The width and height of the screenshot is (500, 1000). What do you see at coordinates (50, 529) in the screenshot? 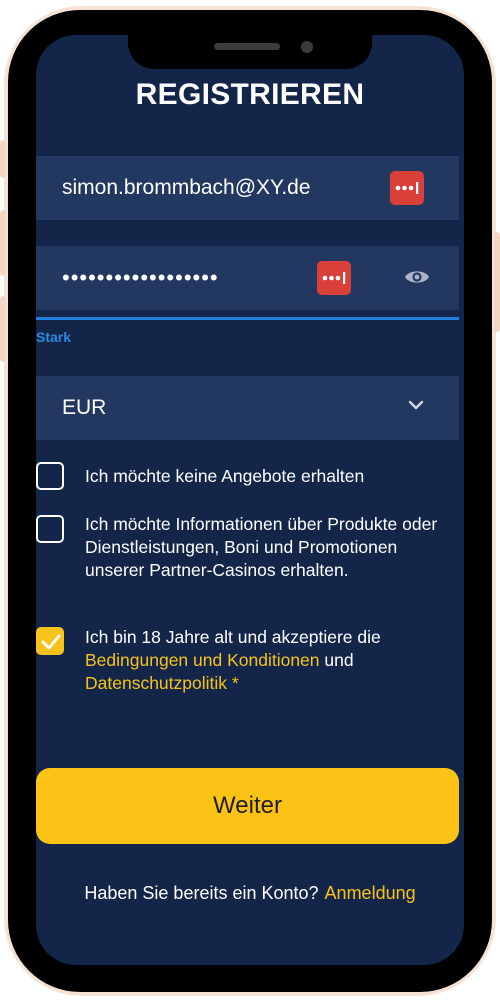
I see `partner-info-checkbox` at bounding box center [50, 529].